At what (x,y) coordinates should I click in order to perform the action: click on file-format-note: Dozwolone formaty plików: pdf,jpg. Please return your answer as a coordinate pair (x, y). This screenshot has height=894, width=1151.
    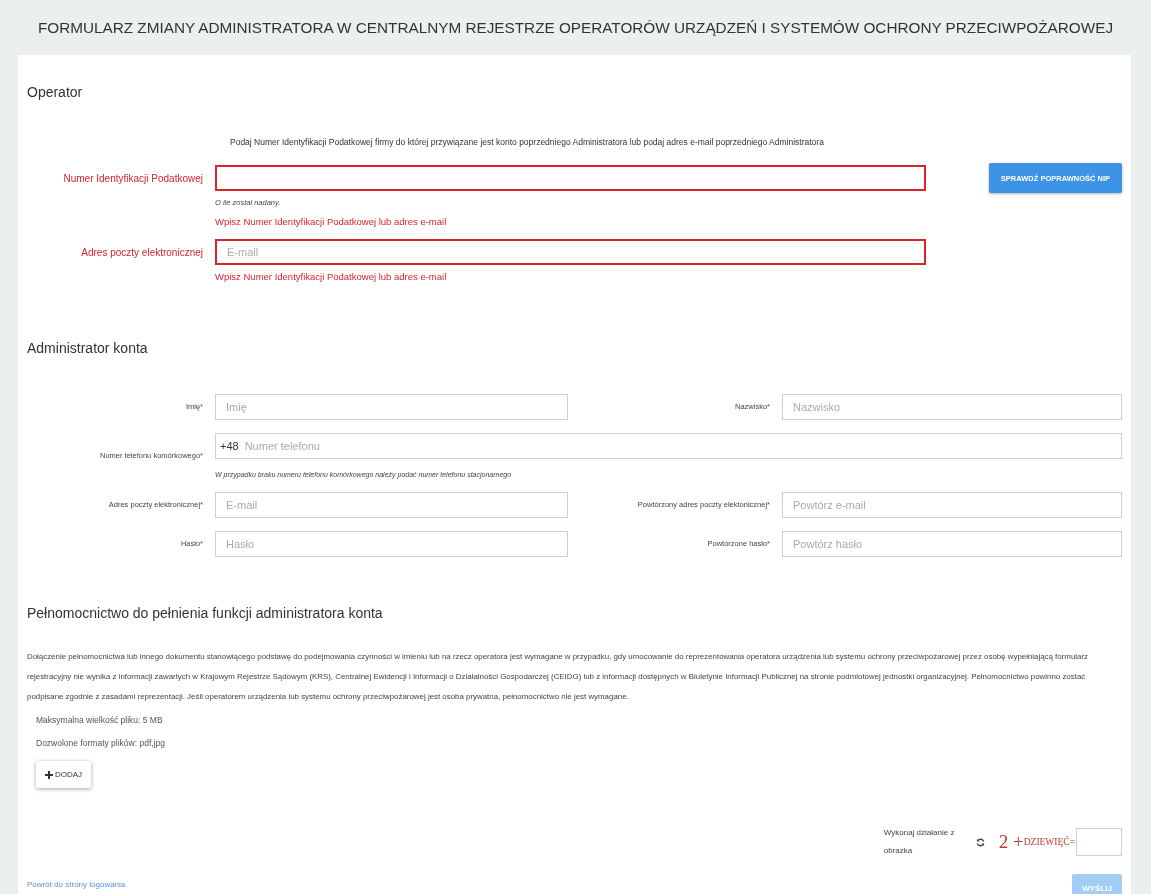
    Looking at the image, I should click on (101, 743).